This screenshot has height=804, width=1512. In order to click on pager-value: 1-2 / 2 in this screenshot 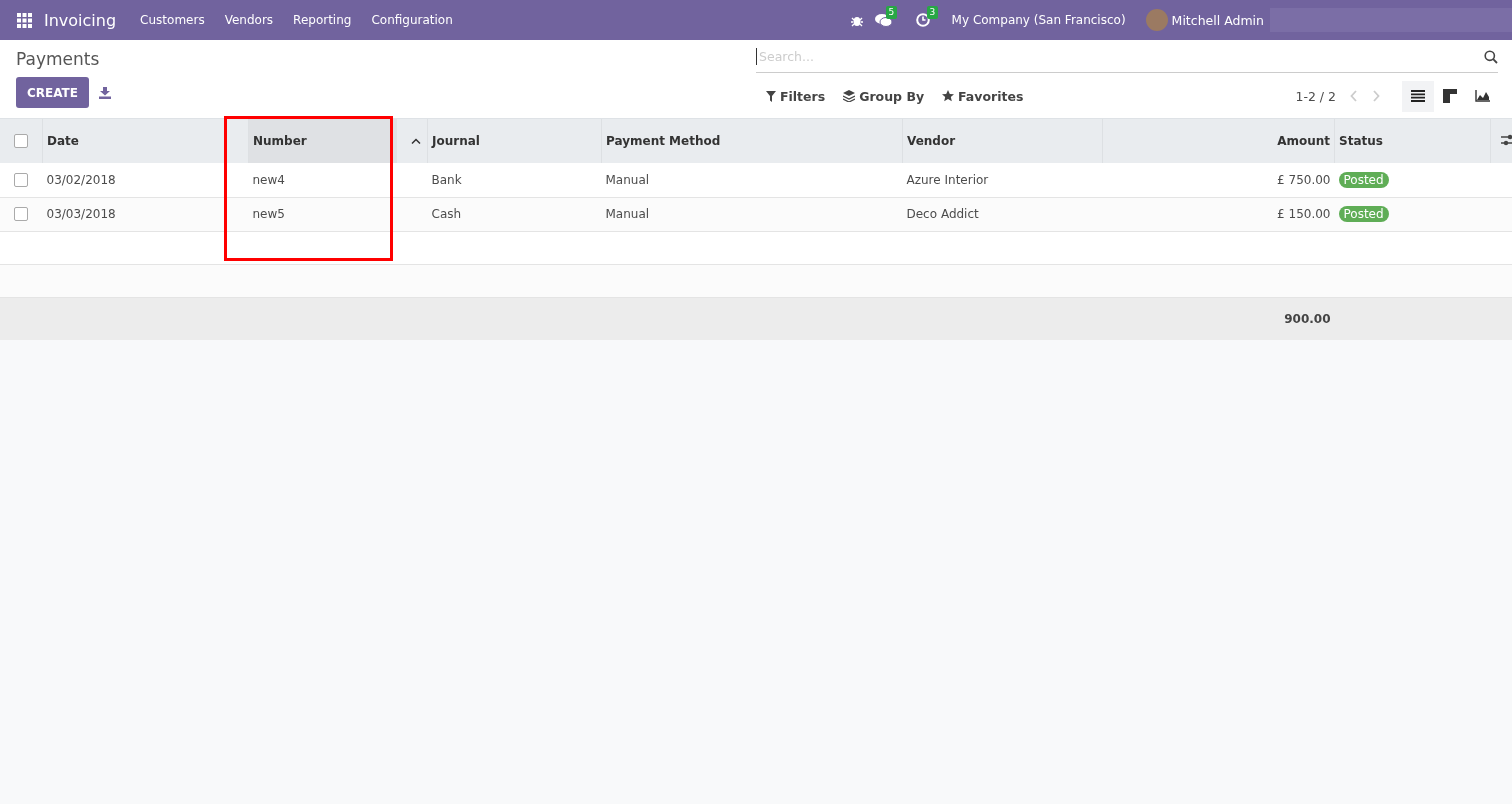, I will do `click(1315, 96)`.